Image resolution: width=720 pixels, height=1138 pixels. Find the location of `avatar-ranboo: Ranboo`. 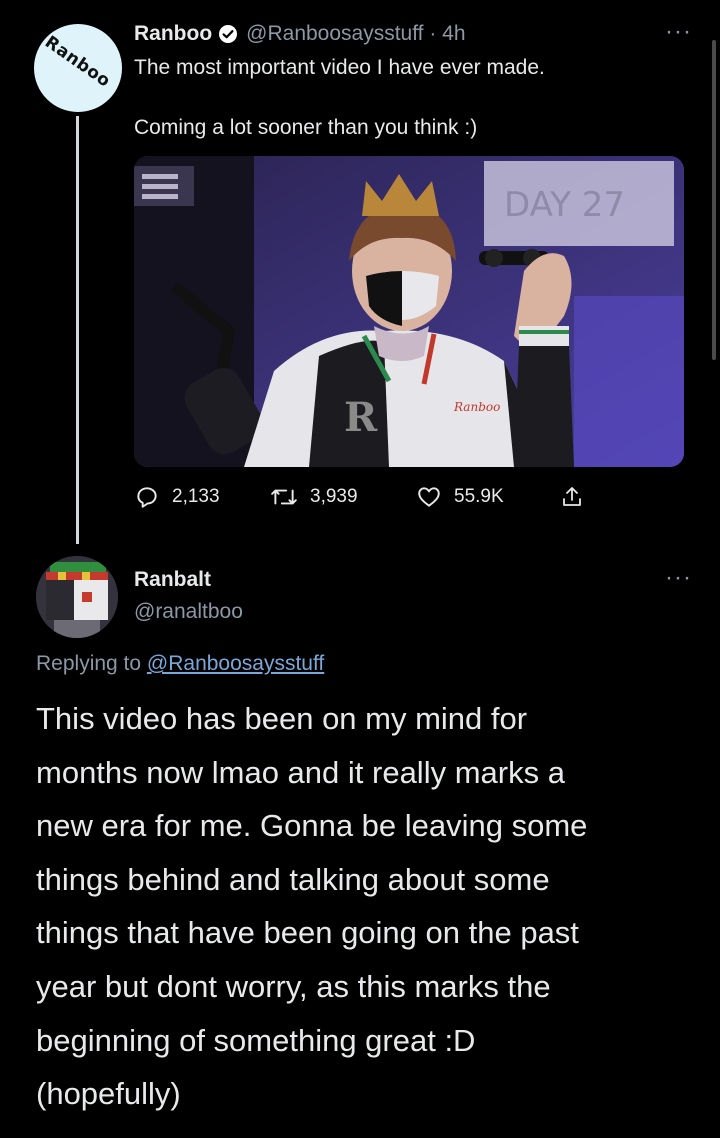

avatar-ranboo: Ranboo is located at coordinates (78, 68).